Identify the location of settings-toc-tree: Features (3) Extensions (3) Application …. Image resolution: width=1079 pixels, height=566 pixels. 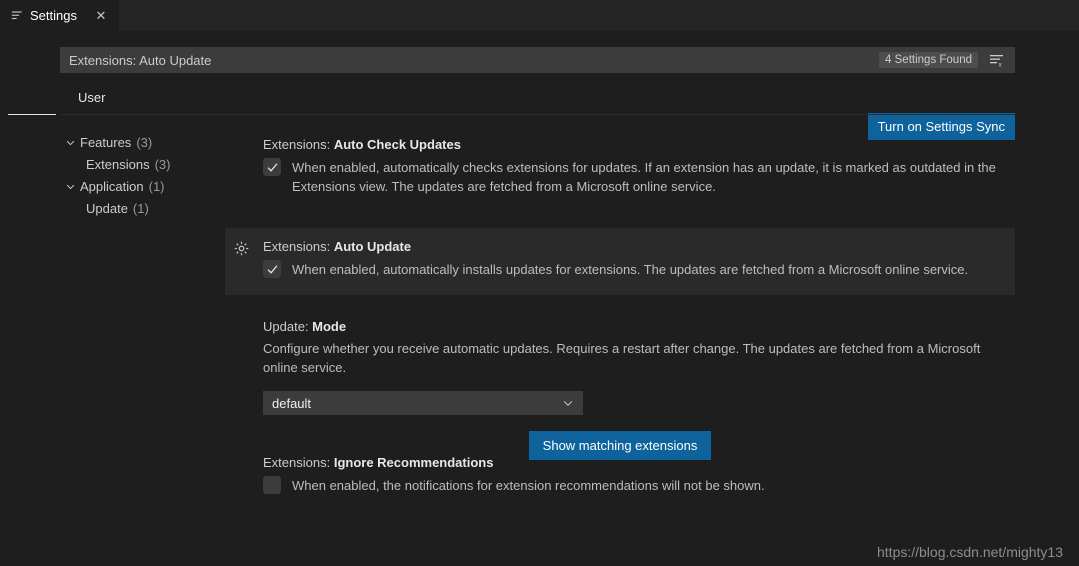
(147, 175).